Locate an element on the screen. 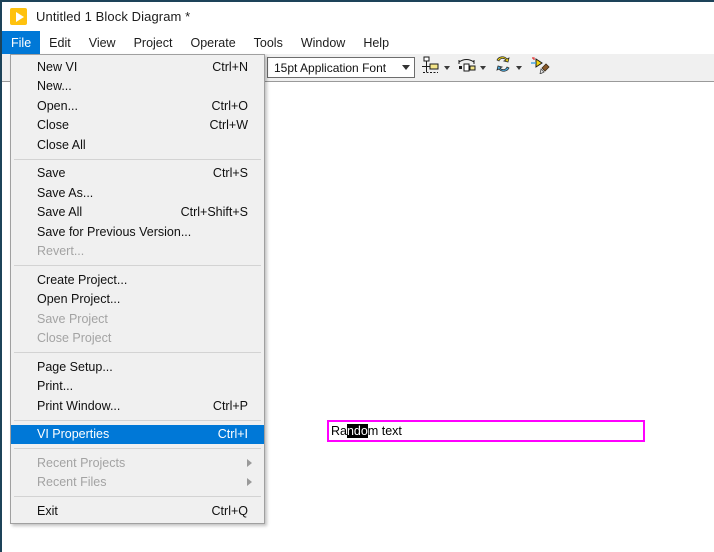  menubar-item-file: File is located at coordinates (21, 42).